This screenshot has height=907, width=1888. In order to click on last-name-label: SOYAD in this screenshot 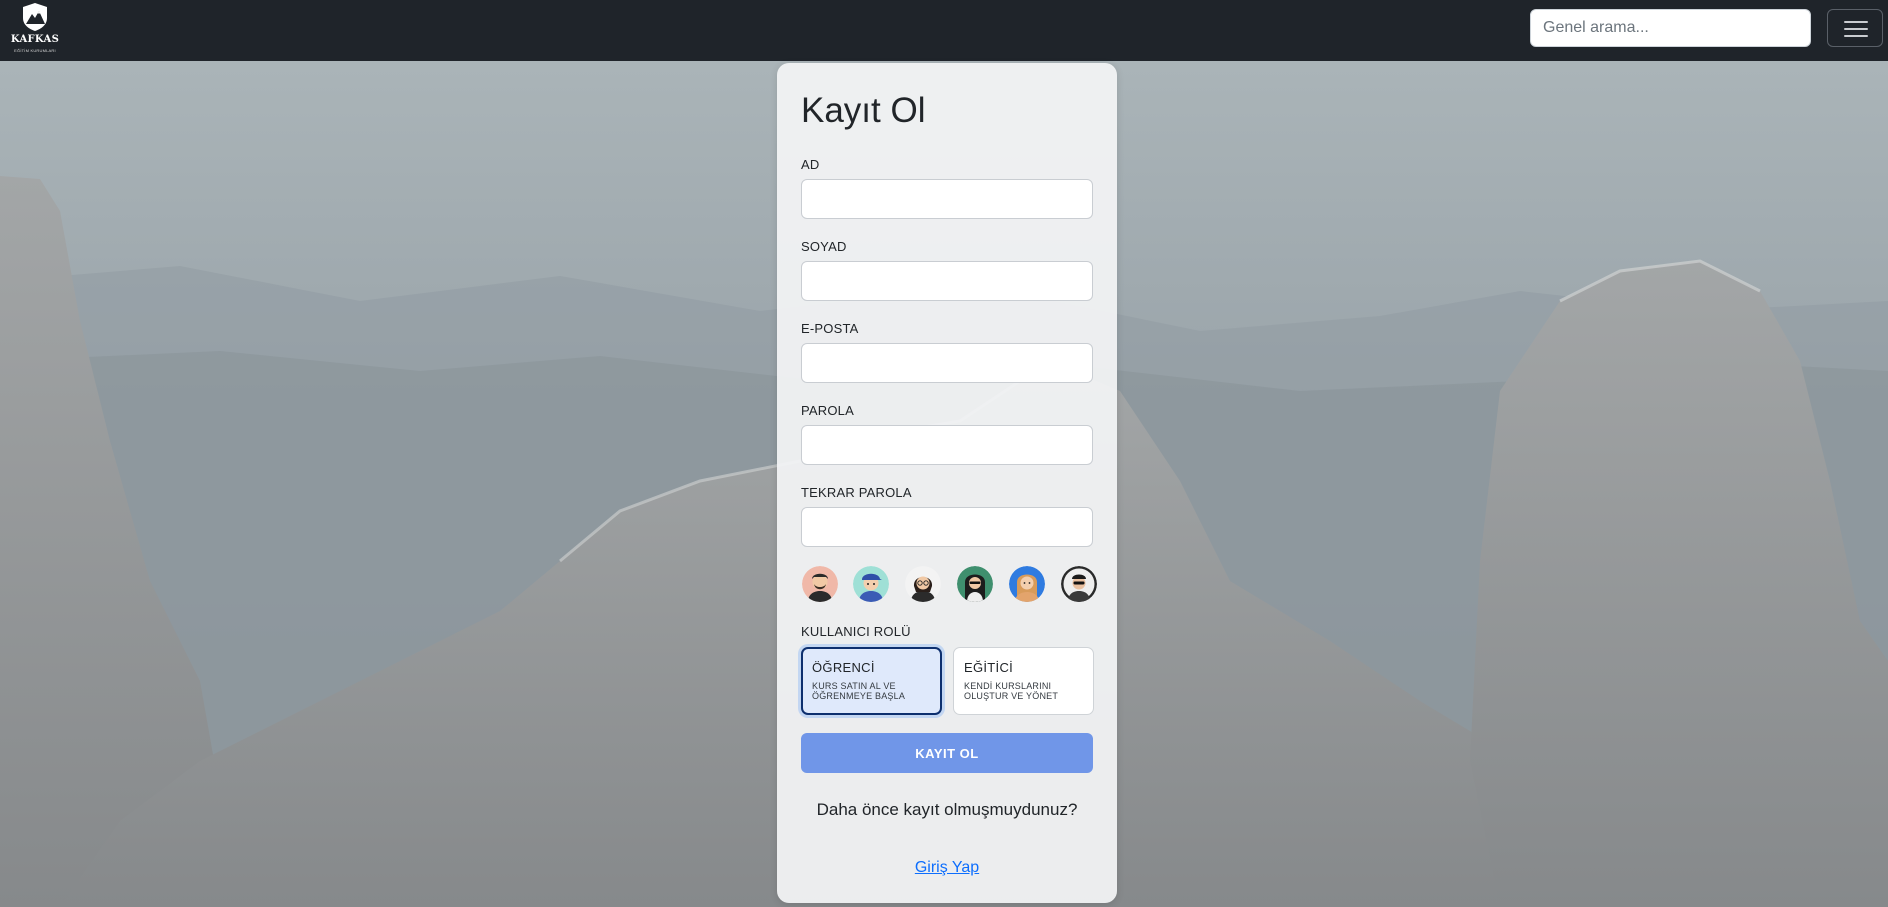, I will do `click(824, 246)`.